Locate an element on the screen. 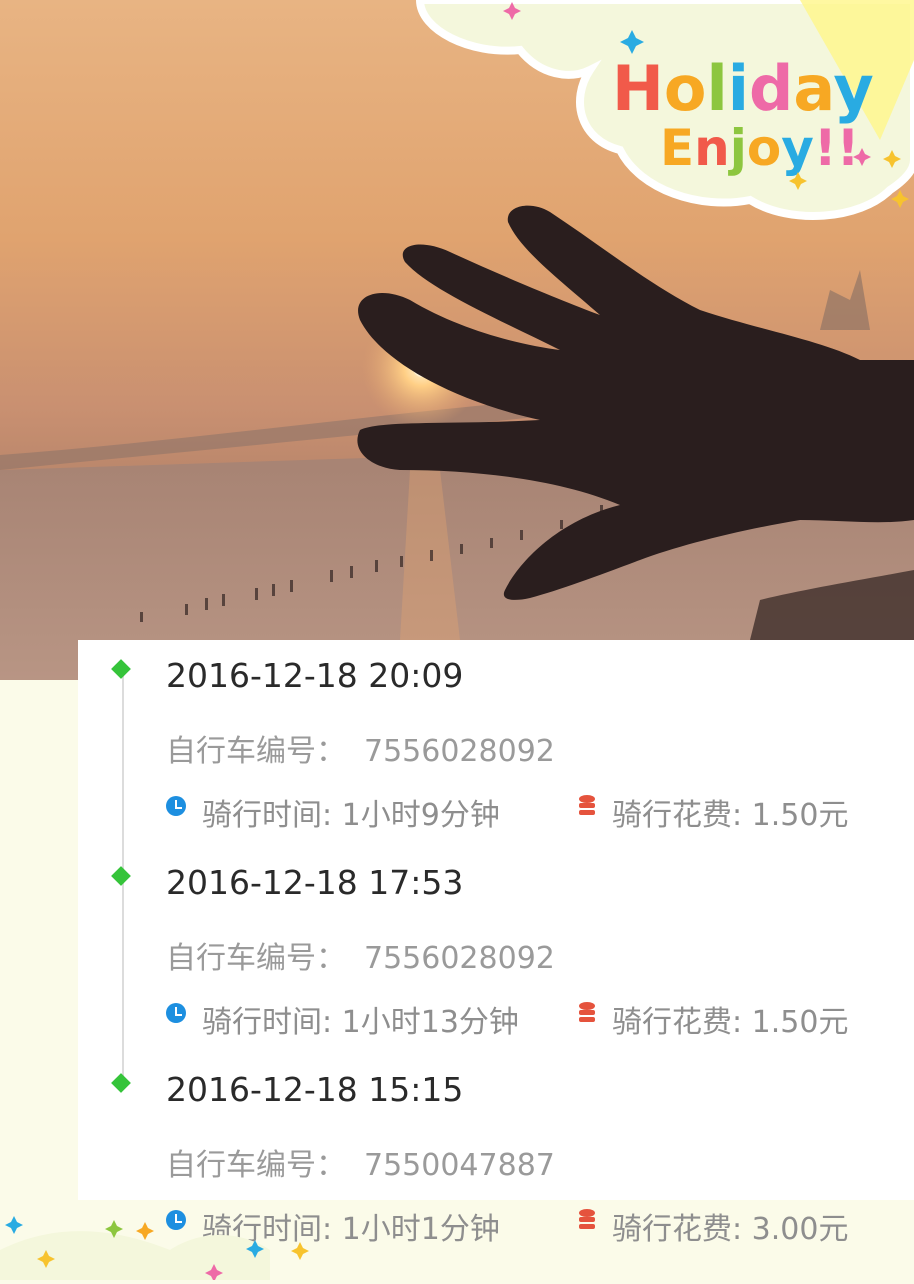 The width and height of the screenshot is (914, 1284). bike-number-row: 自行车编号： 7550047887 is located at coordinates (360, 1162).